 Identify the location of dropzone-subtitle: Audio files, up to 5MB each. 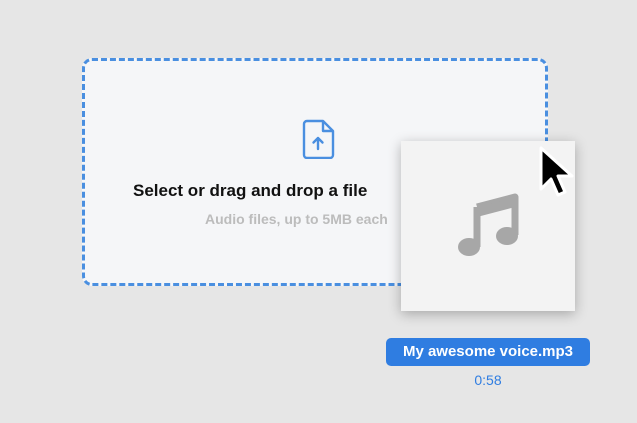
(296, 219).